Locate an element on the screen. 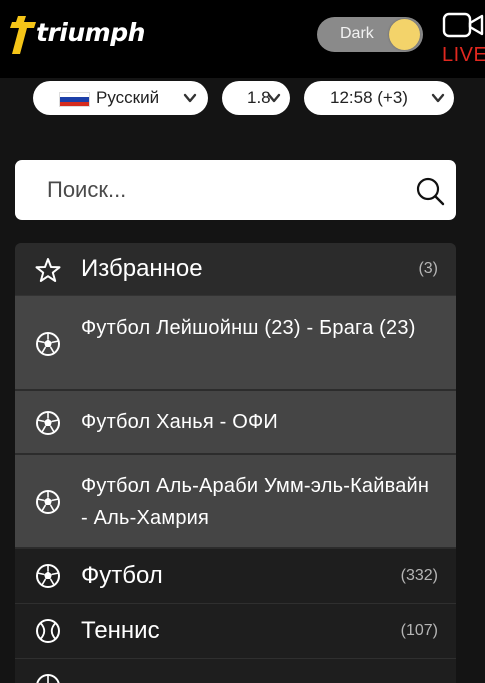  sport-item-football: Футбол (332) is located at coordinates (235, 576).